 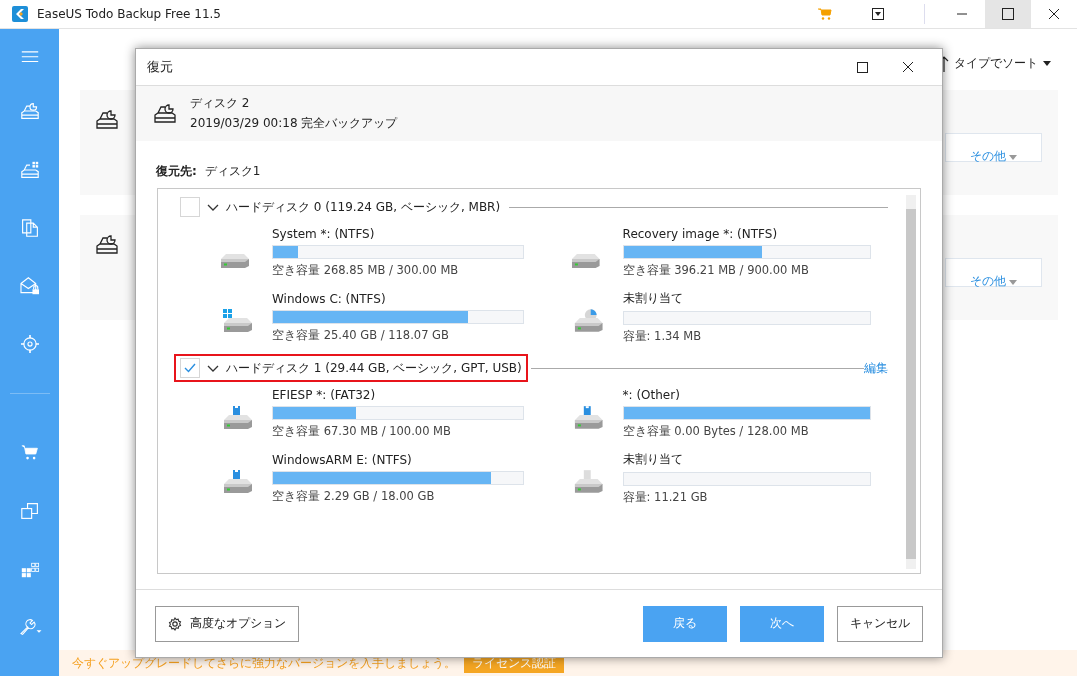 I want to click on partition-capacity: 空き容量 67.30 MB / 100.00 MB, so click(x=362, y=431).